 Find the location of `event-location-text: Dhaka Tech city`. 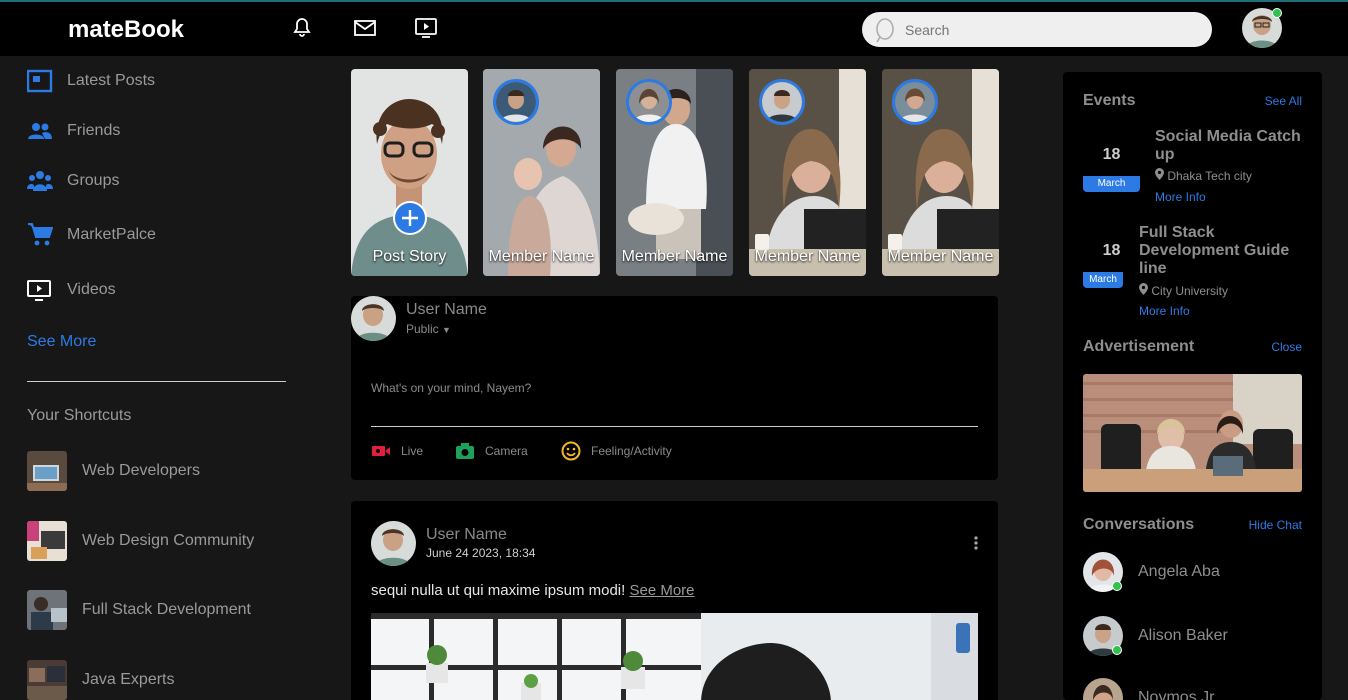

event-location-text: Dhaka Tech city is located at coordinates (1209, 176).